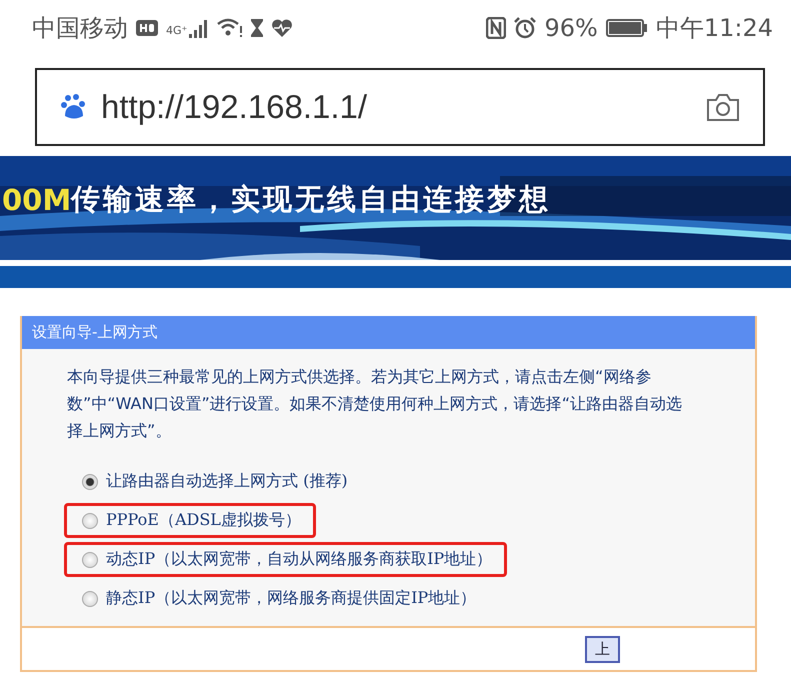  Describe the element at coordinates (257, 28) in the screenshot. I see `hourglass-icon` at that location.